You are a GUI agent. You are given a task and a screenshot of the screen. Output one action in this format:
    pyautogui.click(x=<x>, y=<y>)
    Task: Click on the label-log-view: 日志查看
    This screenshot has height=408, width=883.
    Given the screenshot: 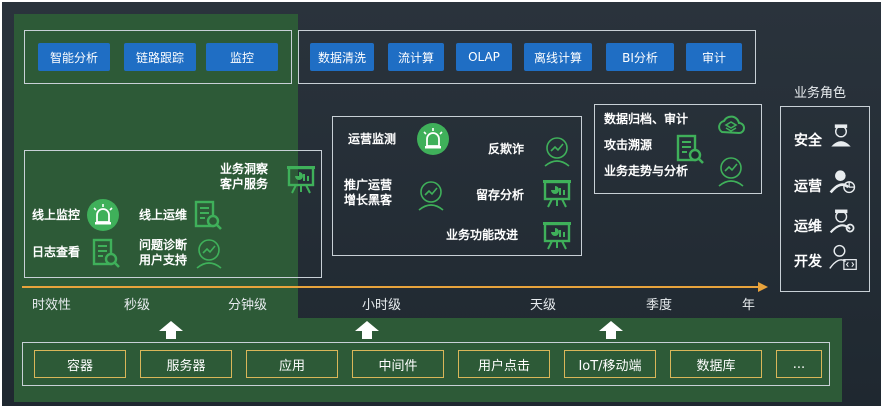 What is the action you would take?
    pyautogui.click(x=56, y=252)
    